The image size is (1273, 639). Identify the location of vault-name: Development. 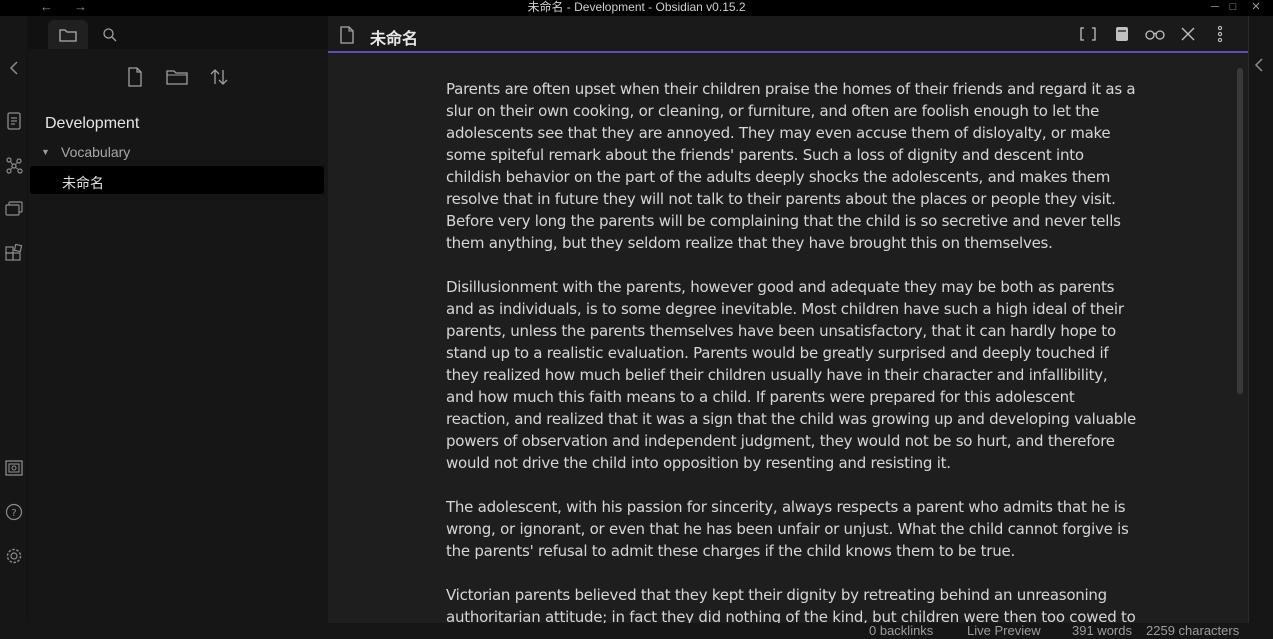
(92, 124).